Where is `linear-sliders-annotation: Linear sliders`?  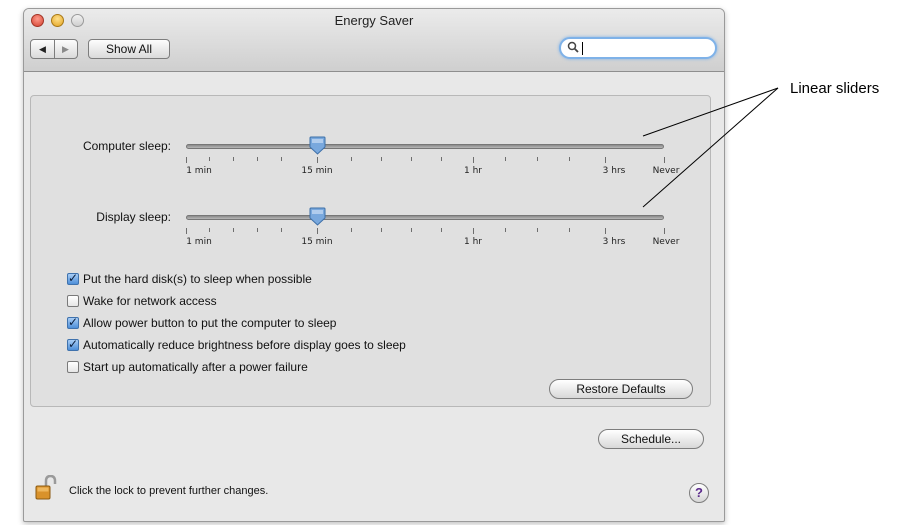 linear-sliders-annotation: Linear sliders is located at coordinates (835, 88).